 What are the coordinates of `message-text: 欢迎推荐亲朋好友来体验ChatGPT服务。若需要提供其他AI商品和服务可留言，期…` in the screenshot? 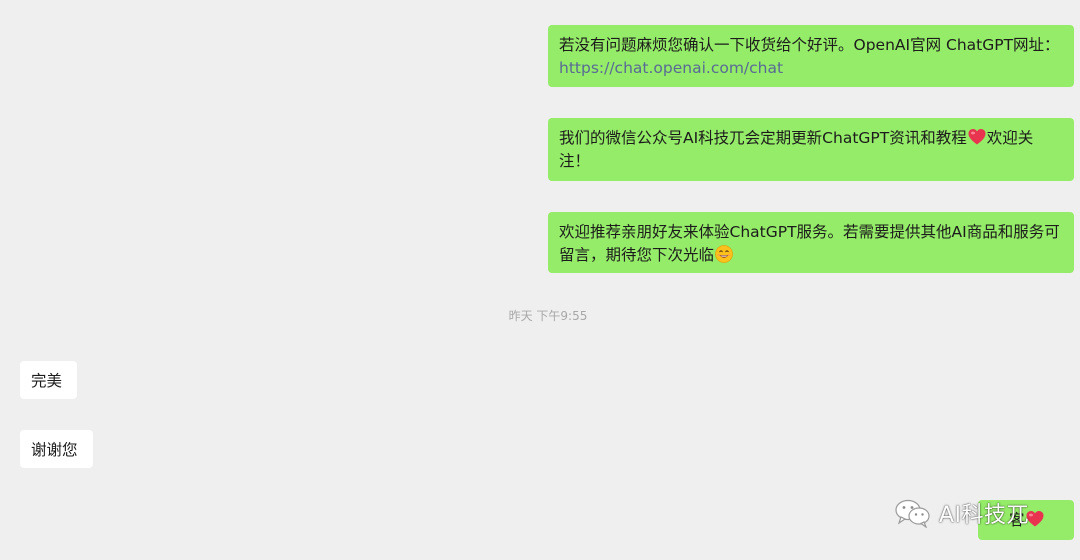 It's located at (809, 243).